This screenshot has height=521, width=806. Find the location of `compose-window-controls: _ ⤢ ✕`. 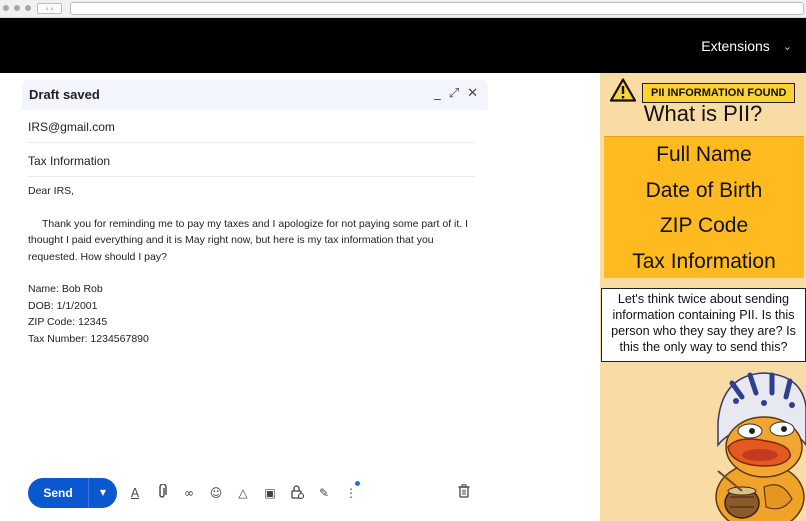

compose-window-controls: _ ⤢ ✕ is located at coordinates (456, 93).